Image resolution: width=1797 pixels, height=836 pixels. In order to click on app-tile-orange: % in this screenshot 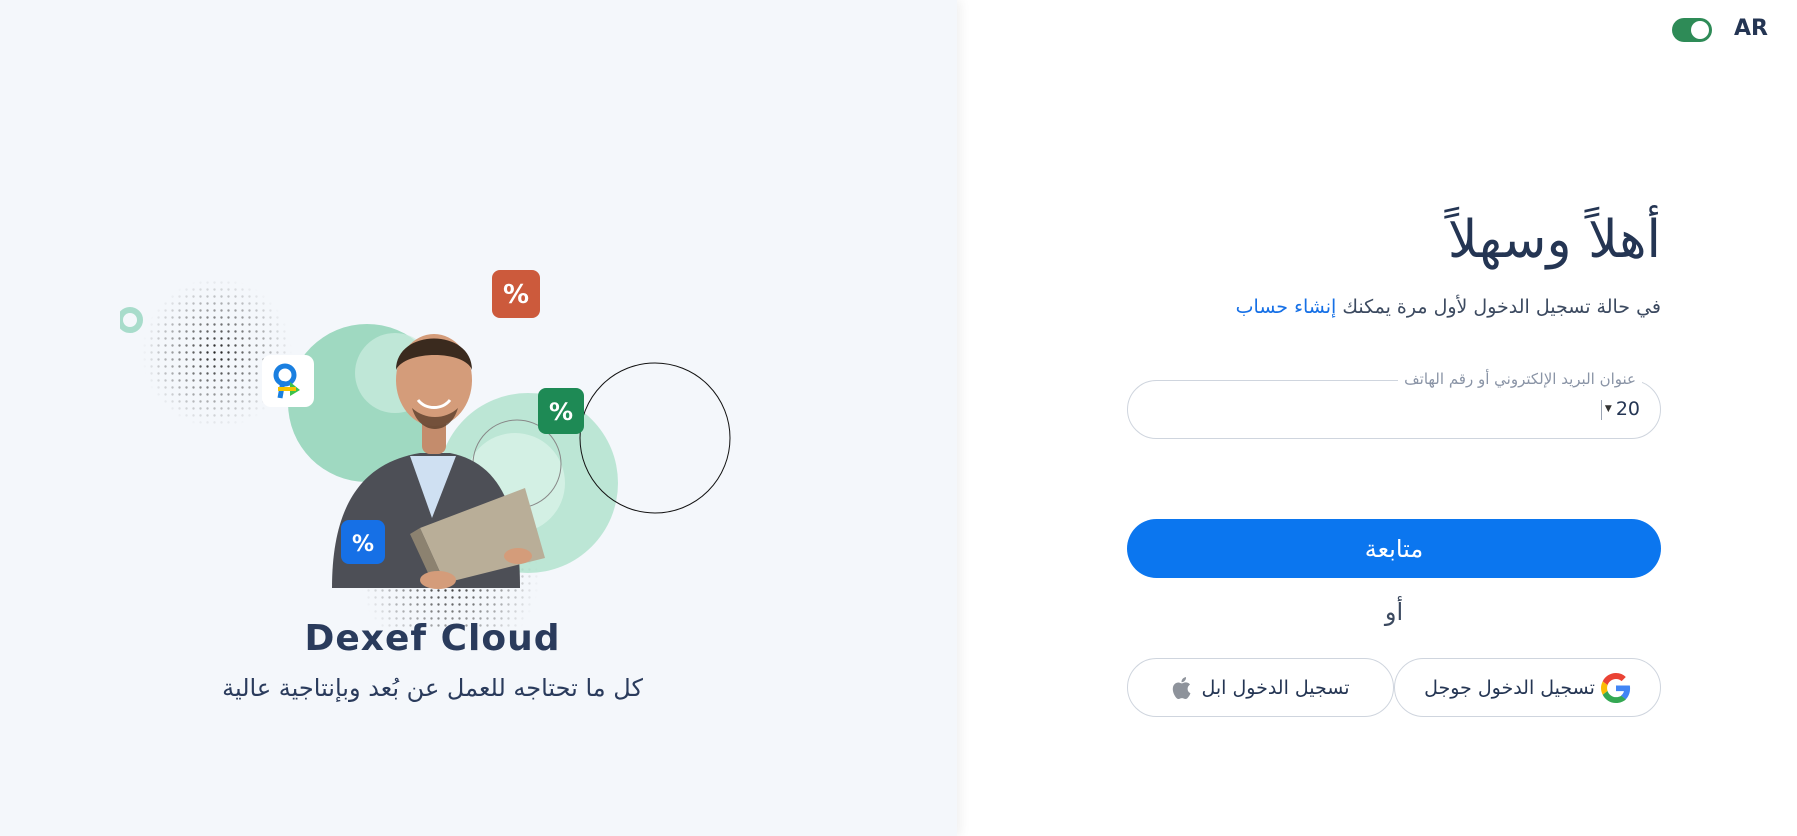, I will do `click(516, 294)`.